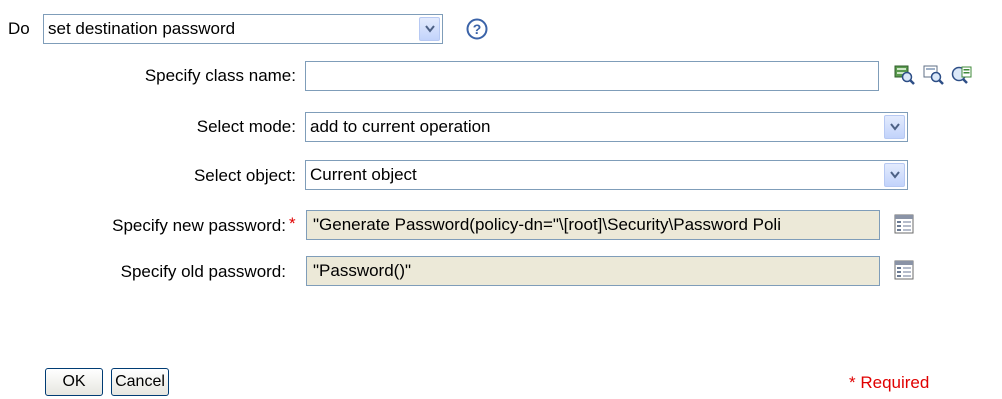 The image size is (1002, 399). What do you see at coordinates (606, 127) in the screenshot?
I see `mode-select: add to current operation` at bounding box center [606, 127].